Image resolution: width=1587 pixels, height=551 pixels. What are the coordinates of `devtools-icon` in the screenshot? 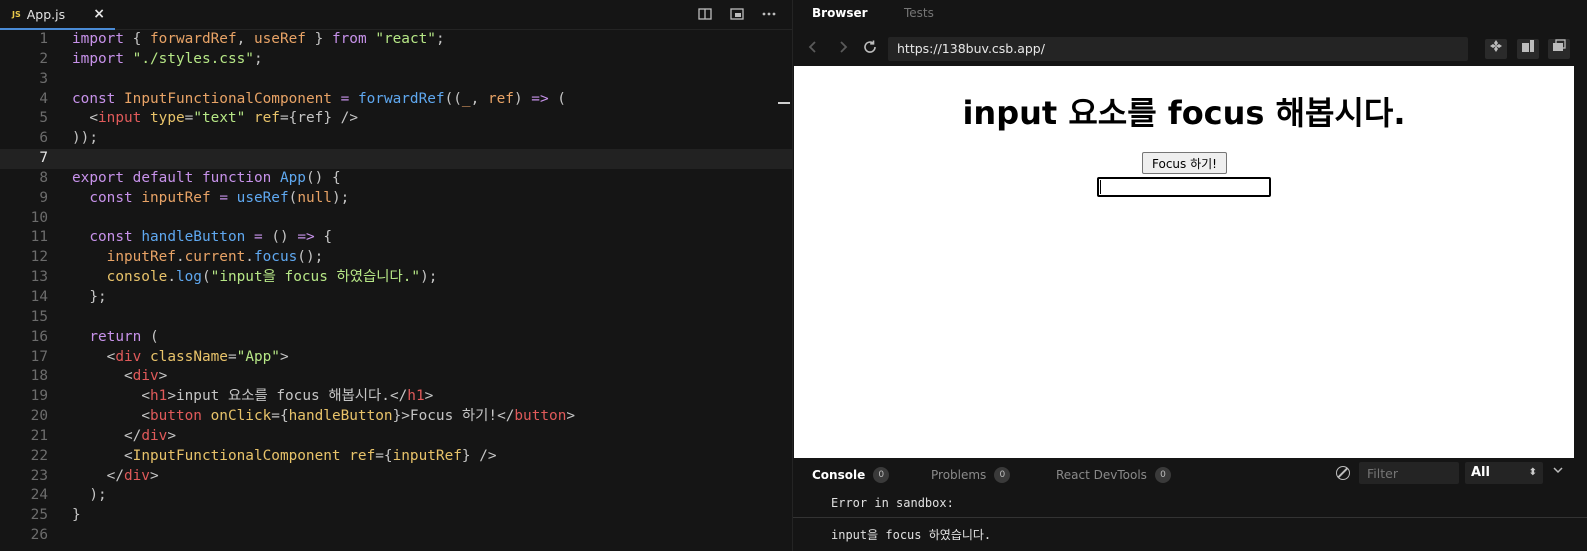 It's located at (1496, 49).